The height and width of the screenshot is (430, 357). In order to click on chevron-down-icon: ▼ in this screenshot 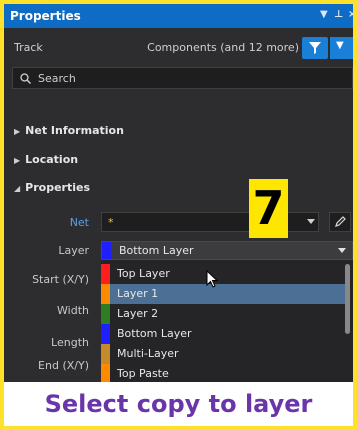, I will do `click(340, 45)`.